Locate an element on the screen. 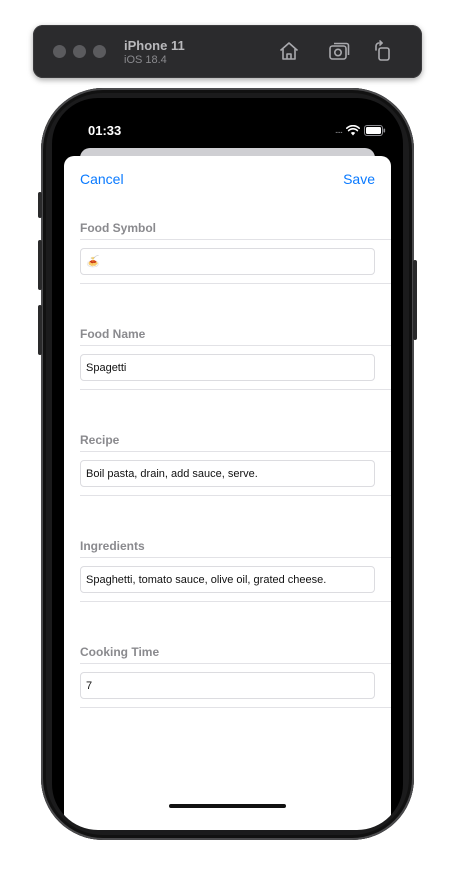  wifi-icon is located at coordinates (353, 130).